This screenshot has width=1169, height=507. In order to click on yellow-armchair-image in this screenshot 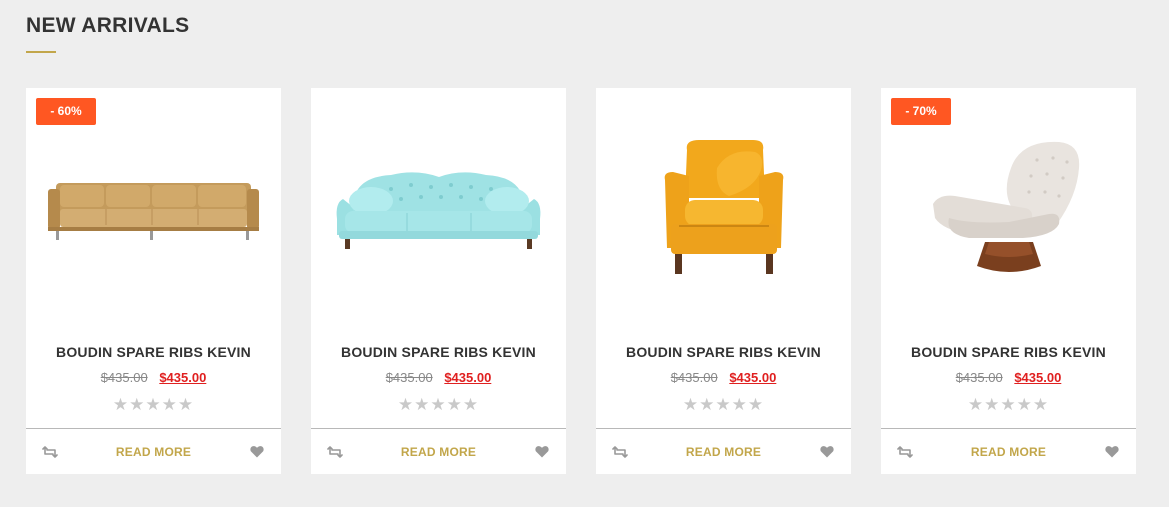, I will do `click(723, 207)`.